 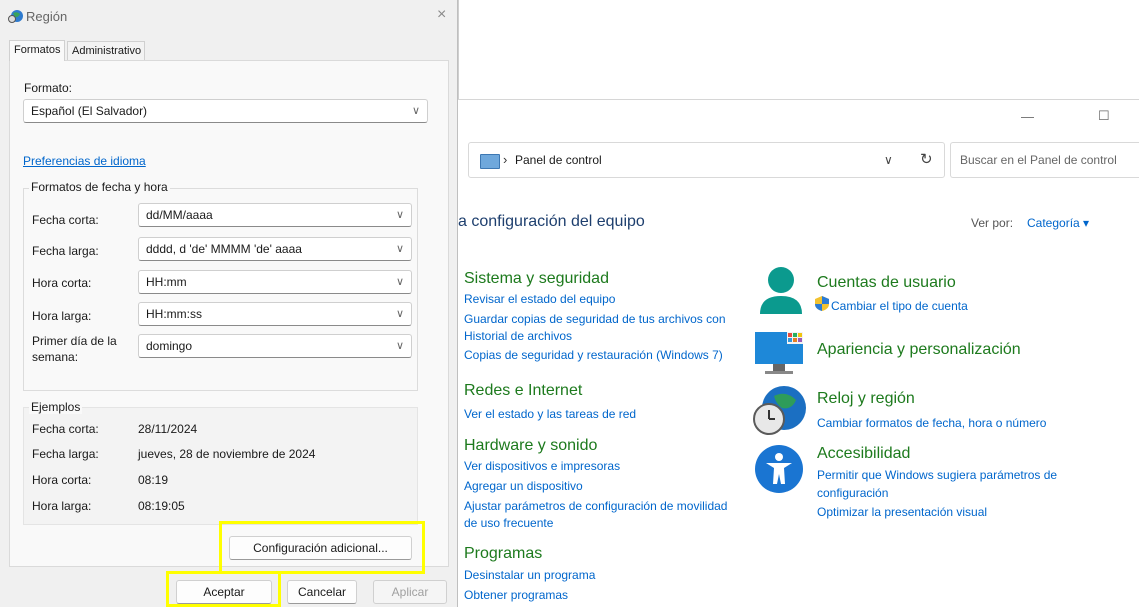 What do you see at coordinates (529, 575) in the screenshot?
I see `link-uninstall: Desinstalar un programa` at bounding box center [529, 575].